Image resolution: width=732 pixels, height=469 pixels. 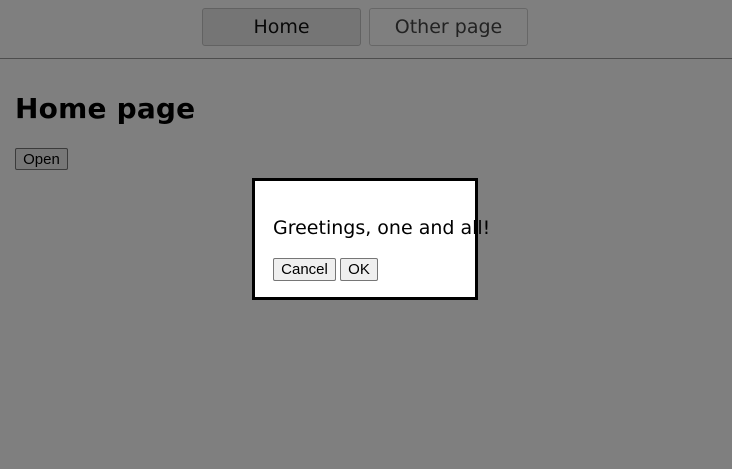 I want to click on dialog: Greetings, one and all! Cancel OK, so click(x=371, y=239).